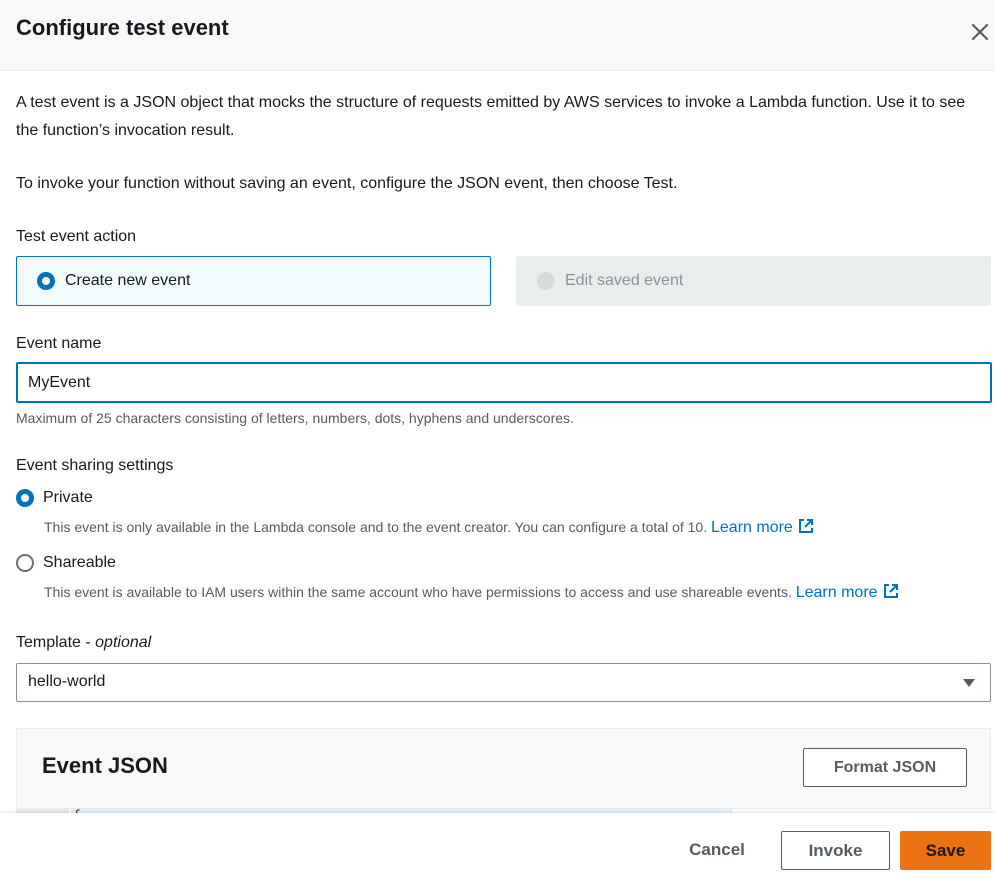 The image size is (995, 878). What do you see at coordinates (59, 343) in the screenshot?
I see `event-name-label: Event name` at bounding box center [59, 343].